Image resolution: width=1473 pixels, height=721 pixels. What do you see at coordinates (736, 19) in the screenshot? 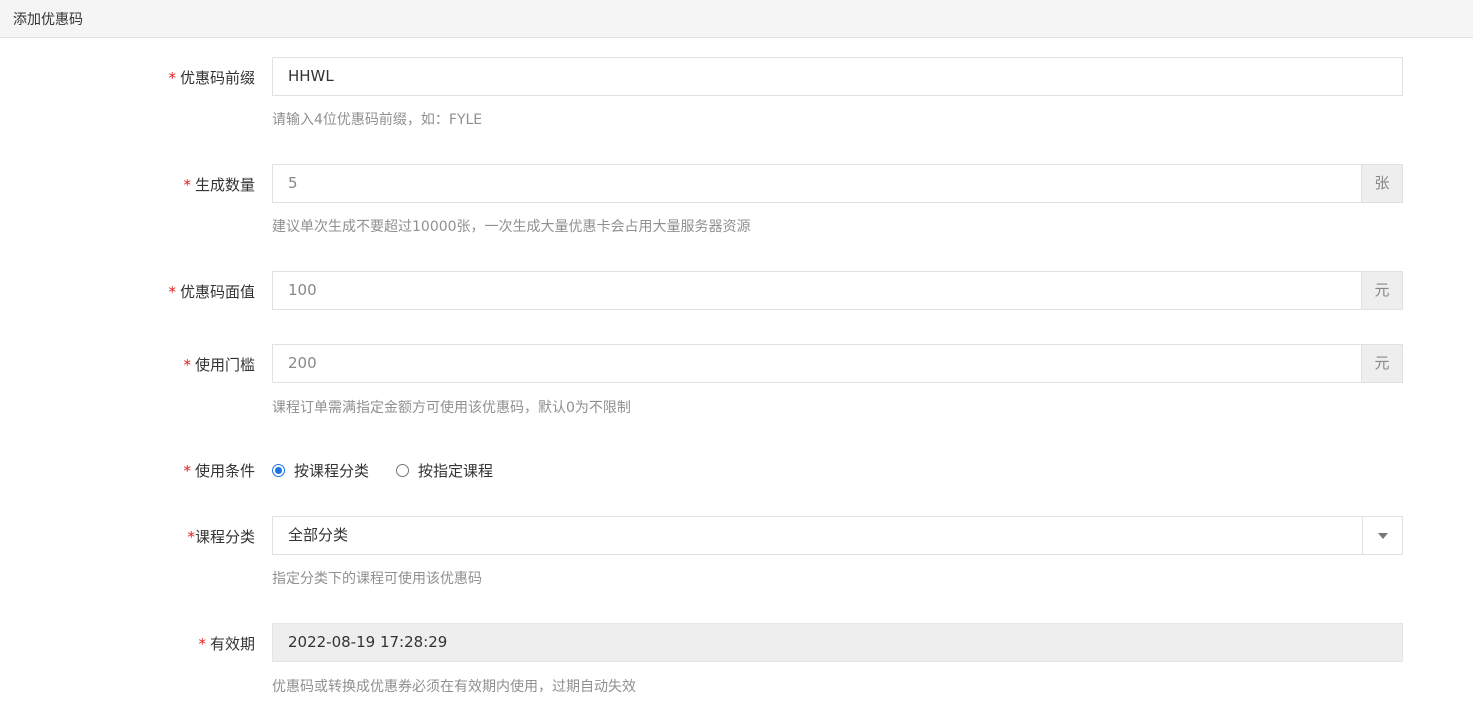
I see `panel-header: 添加优惠码` at bounding box center [736, 19].